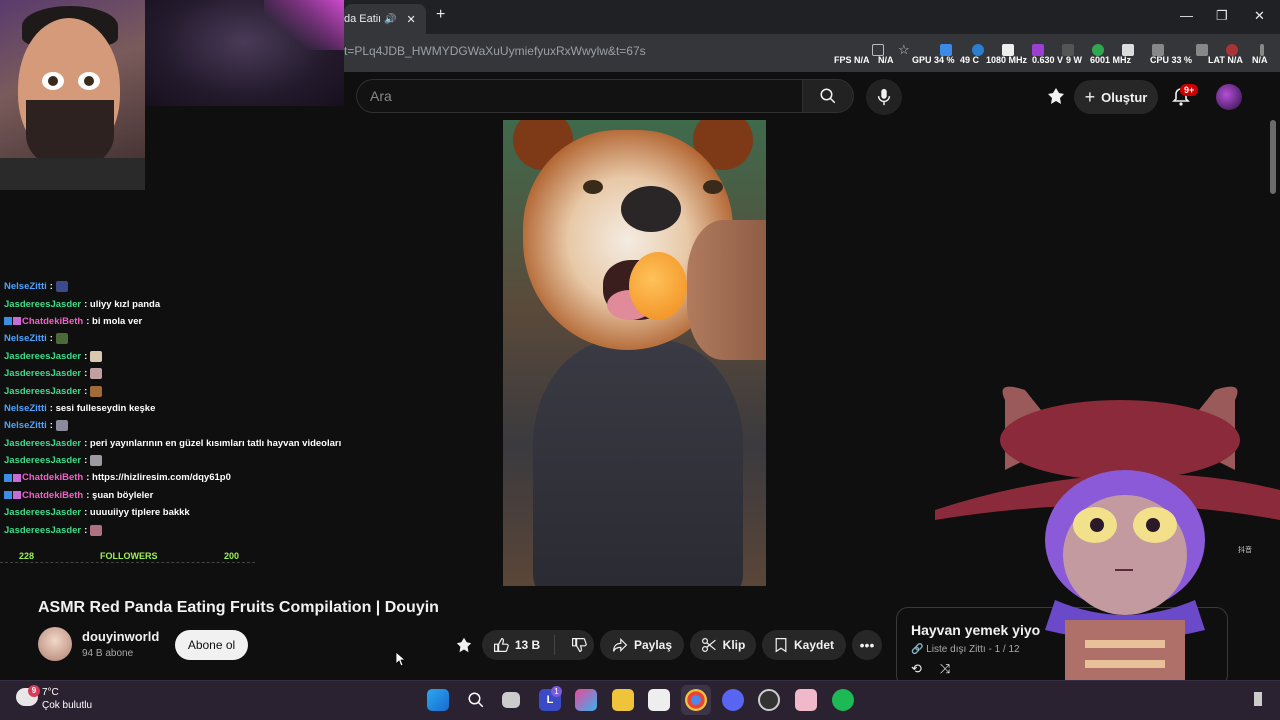 The image size is (1280, 720). What do you see at coordinates (1260, 60) in the screenshot?
I see `perf-lat-2: N/A` at bounding box center [1260, 60].